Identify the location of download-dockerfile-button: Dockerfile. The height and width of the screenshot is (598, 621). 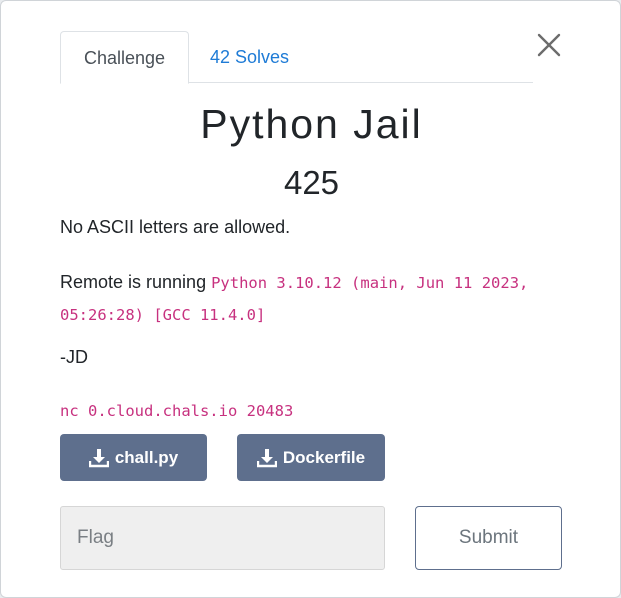
(311, 457).